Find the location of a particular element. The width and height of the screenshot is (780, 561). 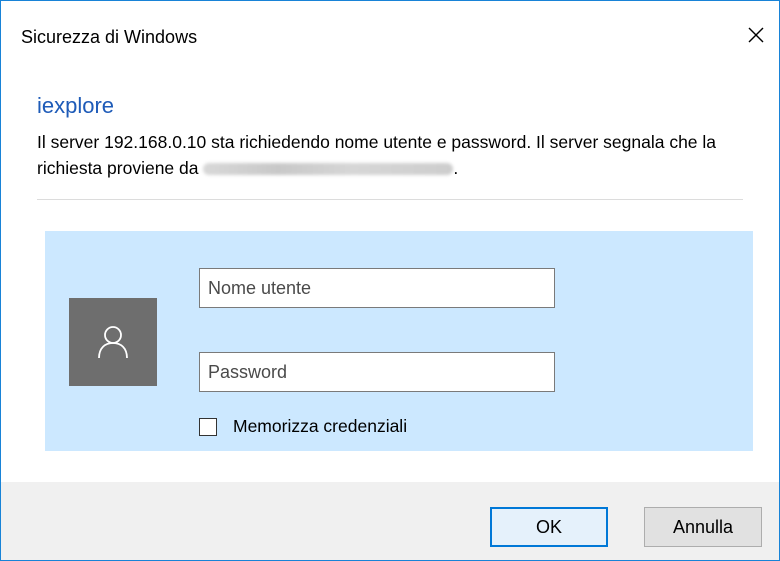

window-title: Sicurezza di Windows is located at coordinates (109, 37).